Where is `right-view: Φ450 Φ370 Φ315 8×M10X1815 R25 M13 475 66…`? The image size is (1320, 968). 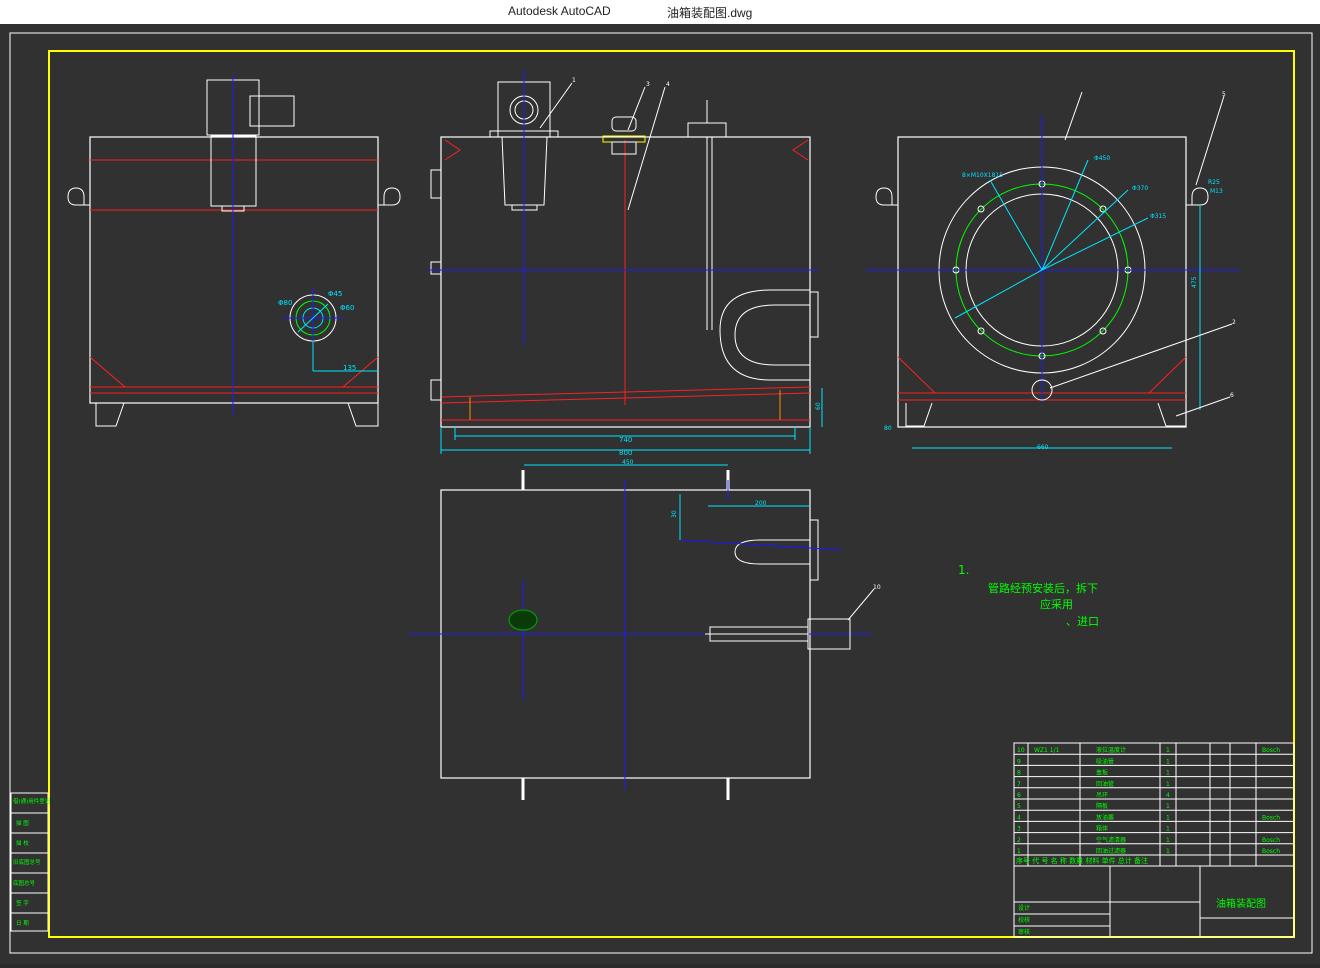
right-view: Φ450 Φ370 Φ315 8×M10X1815 R25 M13 475 66… is located at coordinates (1053, 271).